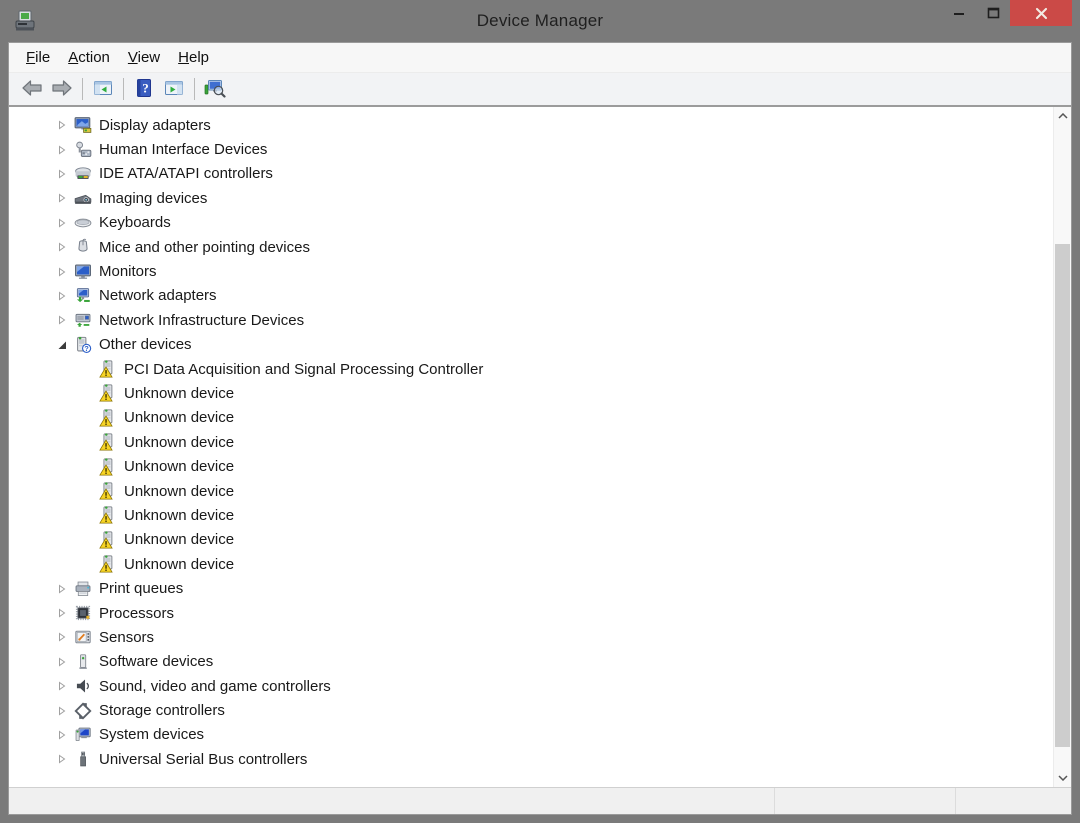  I want to click on tree-item: Imaging devices, so click(531, 198).